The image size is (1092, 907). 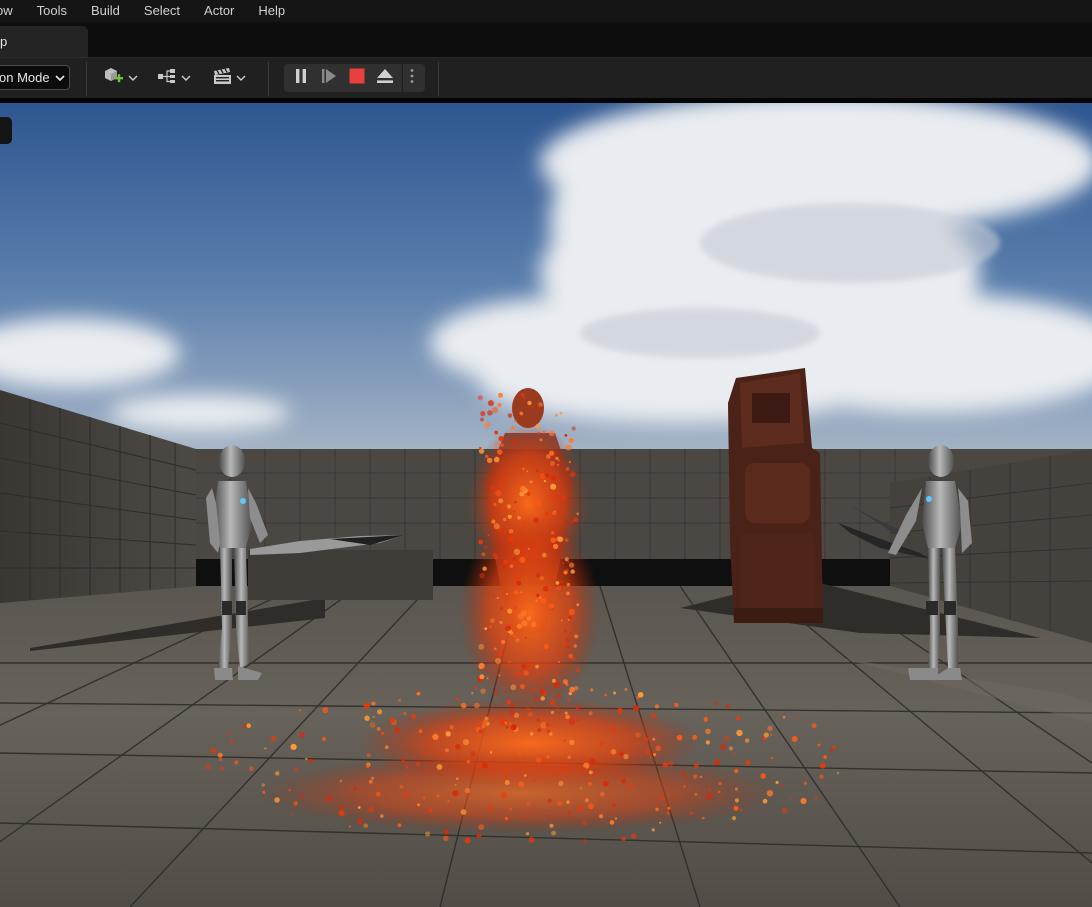 What do you see at coordinates (229, 78) in the screenshot?
I see `cinematics-button` at bounding box center [229, 78].